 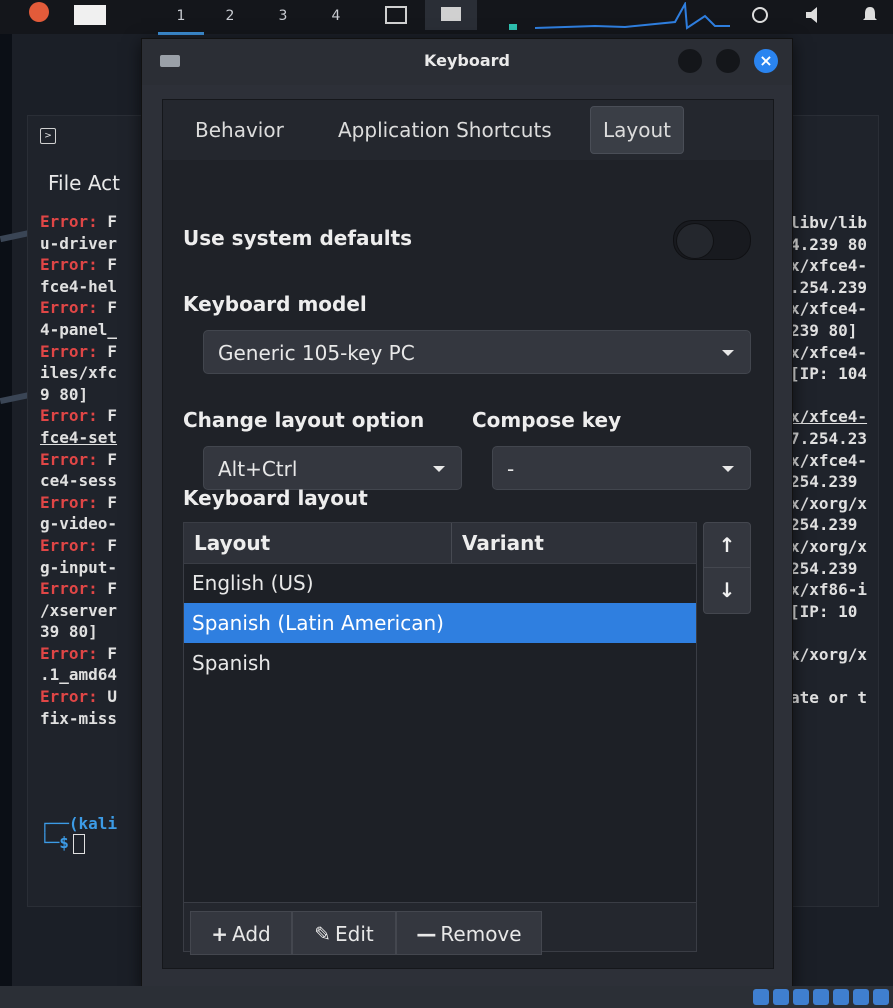 What do you see at coordinates (440, 663) in the screenshot?
I see `layout-row-spanish: Spanish` at bounding box center [440, 663].